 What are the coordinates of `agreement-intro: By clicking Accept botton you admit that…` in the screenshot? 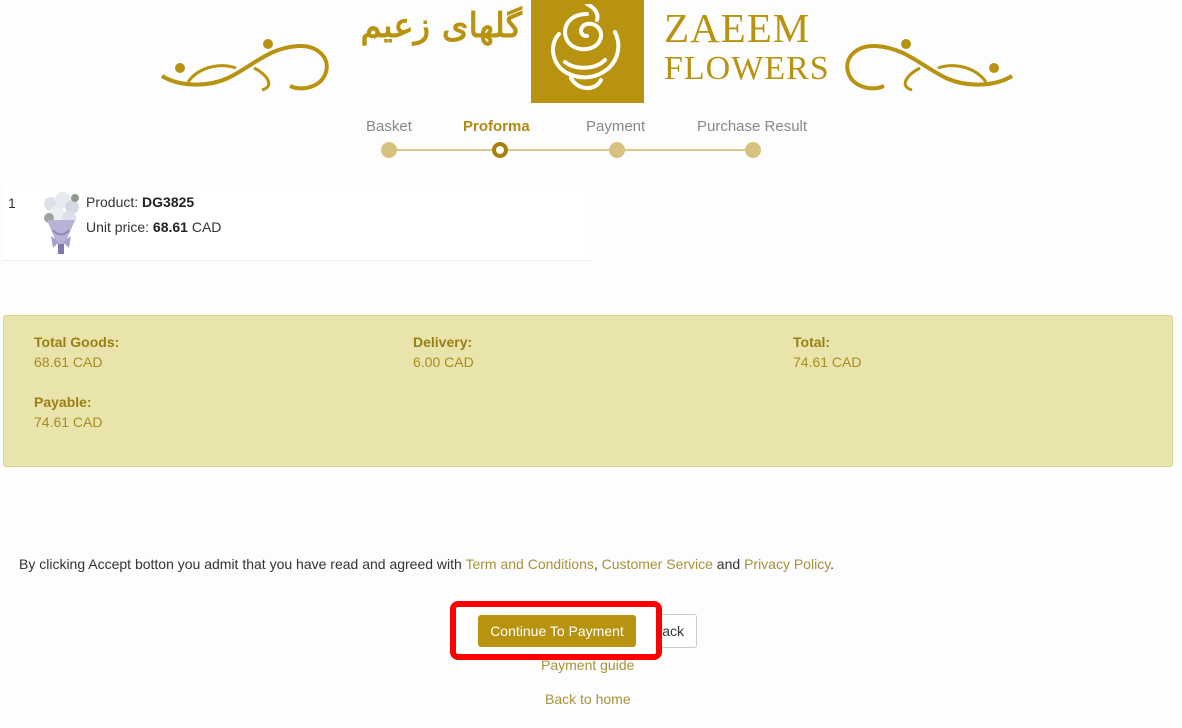 It's located at (242, 564).